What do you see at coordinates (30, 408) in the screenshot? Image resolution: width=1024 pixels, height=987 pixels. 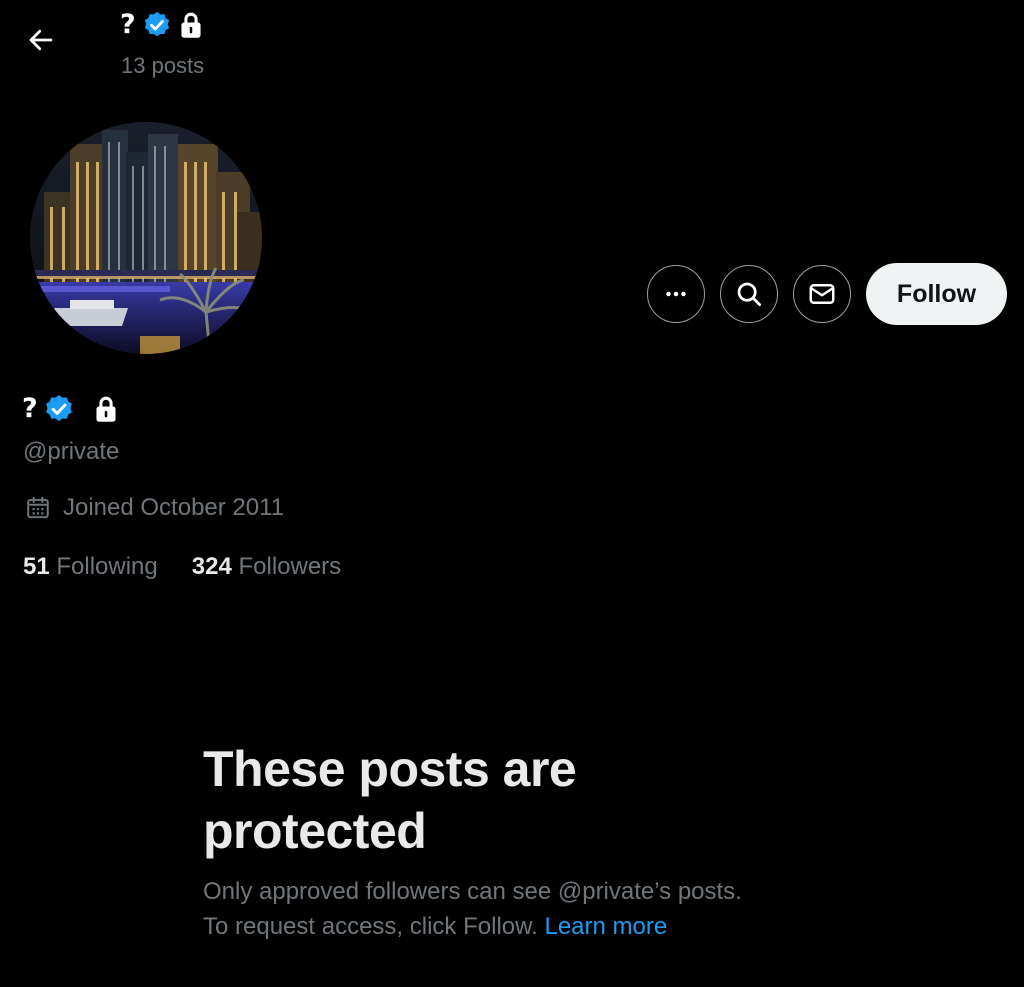 I see `profile-name: ?` at bounding box center [30, 408].